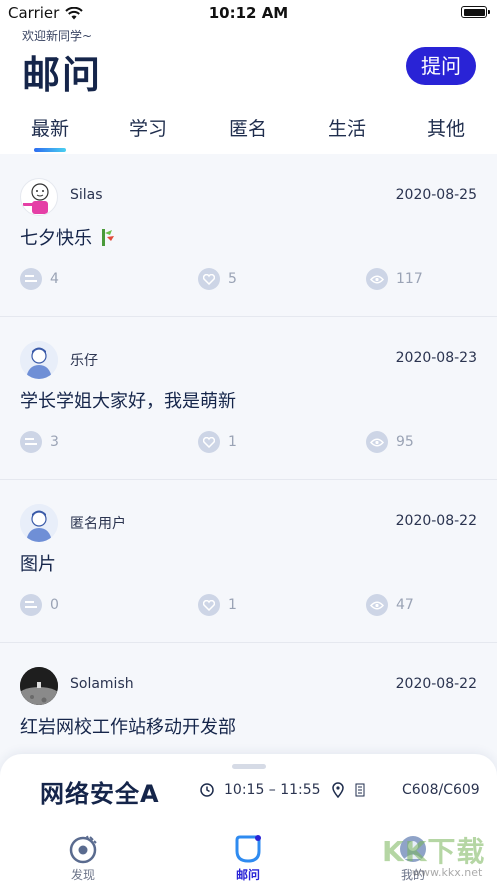 This screenshot has height=883, width=497. Describe the element at coordinates (49, 129) in the screenshot. I see `tab-label: 最新` at that location.